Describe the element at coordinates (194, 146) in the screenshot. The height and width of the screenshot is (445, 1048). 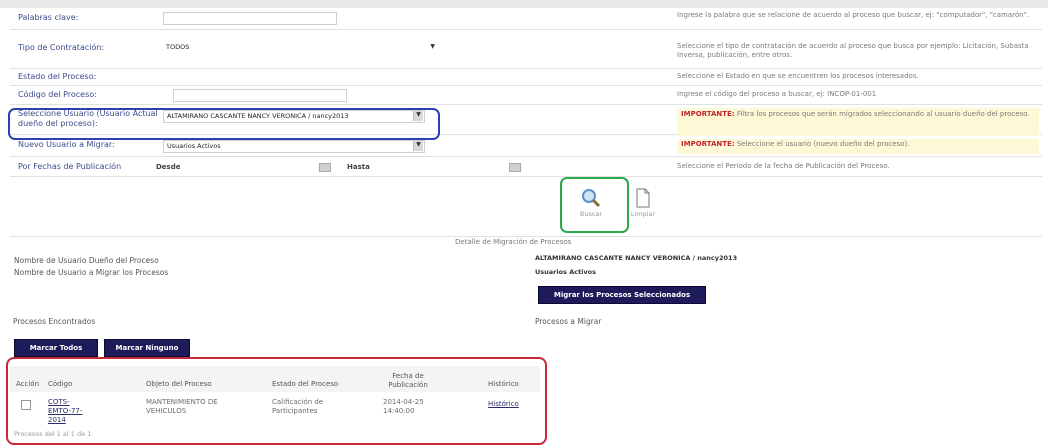
I see `new-user-value: Usuarios Activos` at that location.